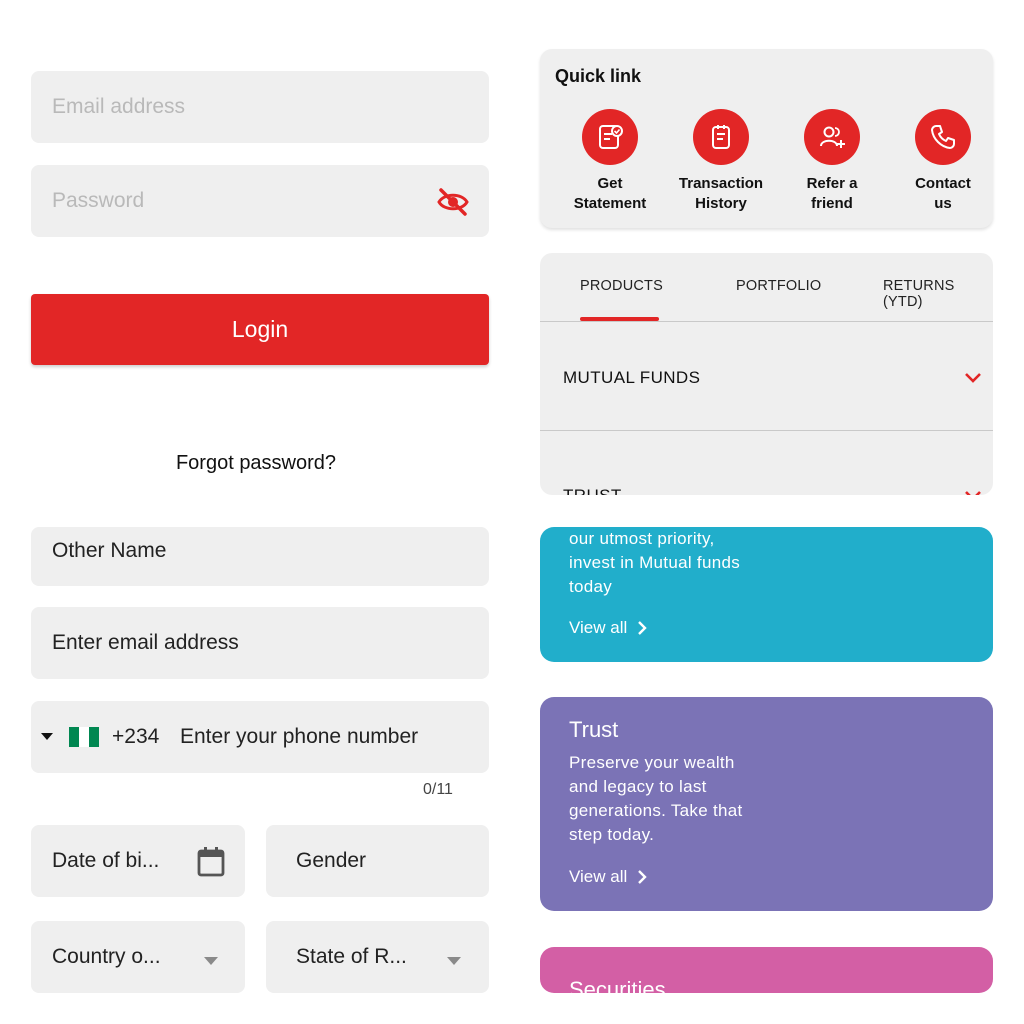 This screenshot has height=1024, width=1024. What do you see at coordinates (211, 862) in the screenshot?
I see `calendar-icon` at bounding box center [211, 862].